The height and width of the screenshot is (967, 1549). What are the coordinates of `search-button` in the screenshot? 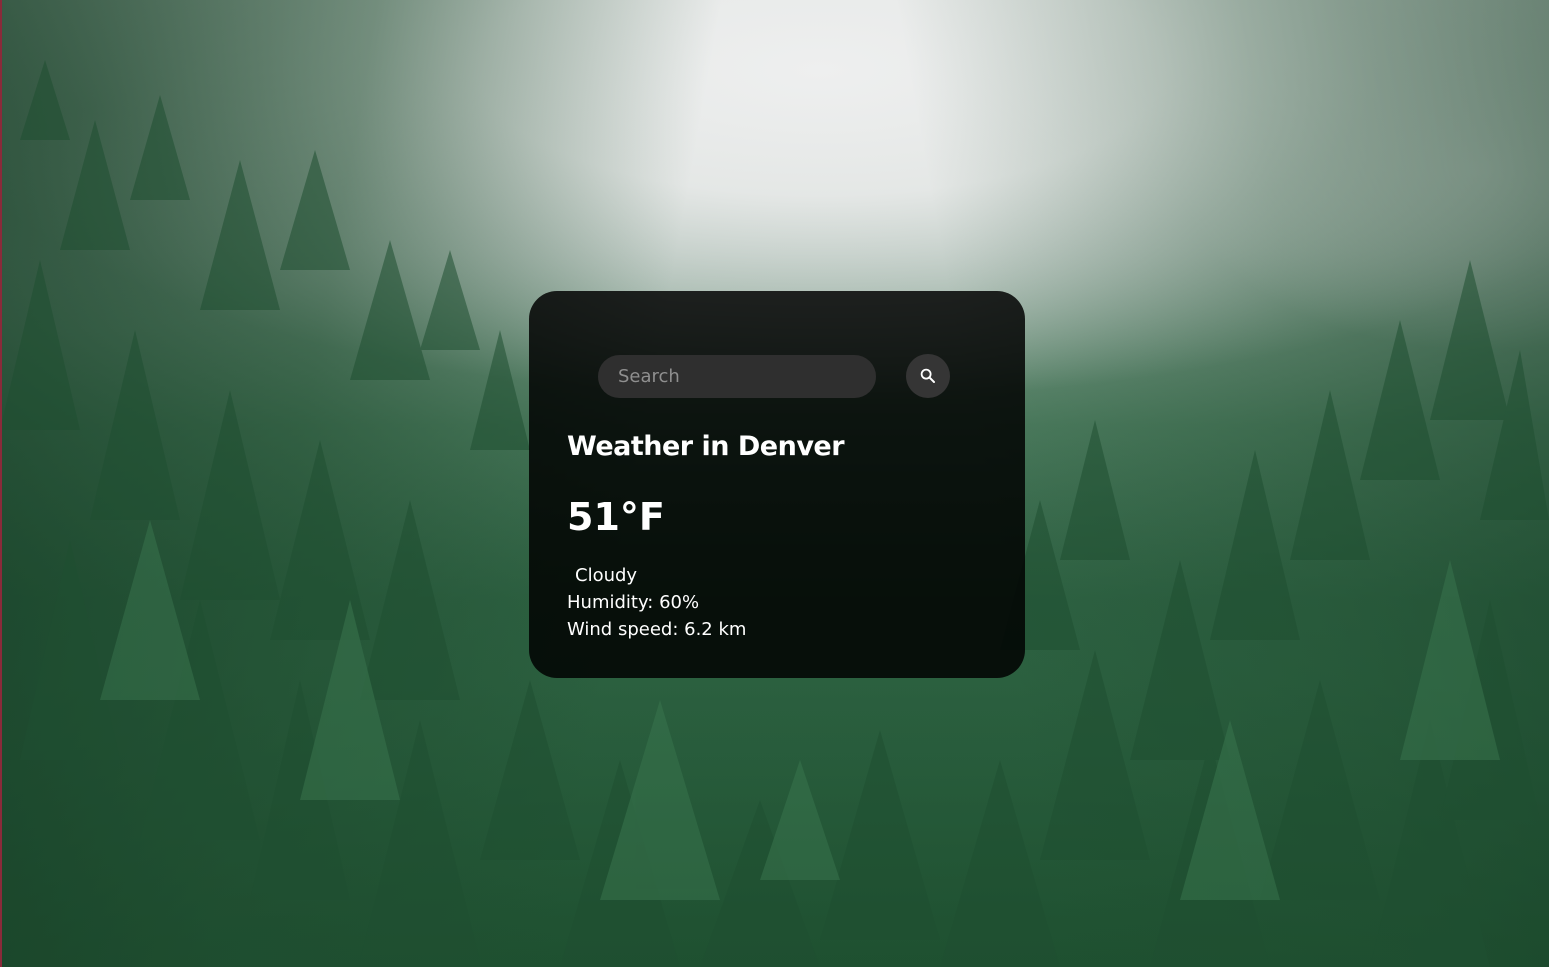 It's located at (928, 376).